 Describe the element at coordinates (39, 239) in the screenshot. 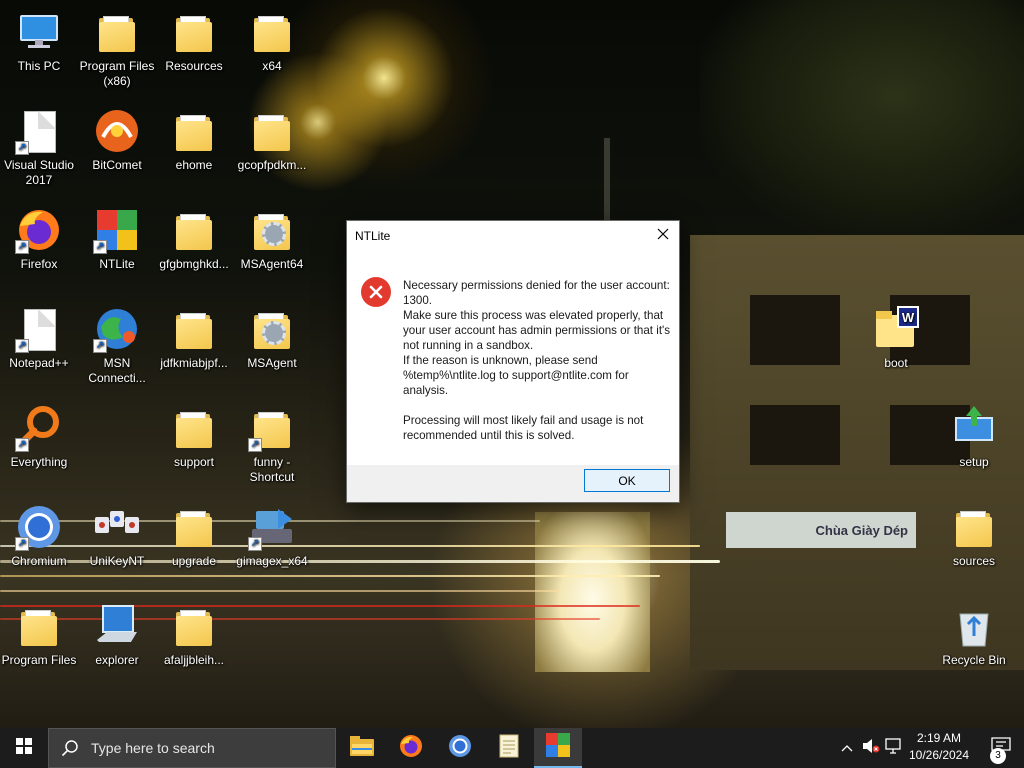

I see `desktop-icon: ↗ Firefox` at that location.